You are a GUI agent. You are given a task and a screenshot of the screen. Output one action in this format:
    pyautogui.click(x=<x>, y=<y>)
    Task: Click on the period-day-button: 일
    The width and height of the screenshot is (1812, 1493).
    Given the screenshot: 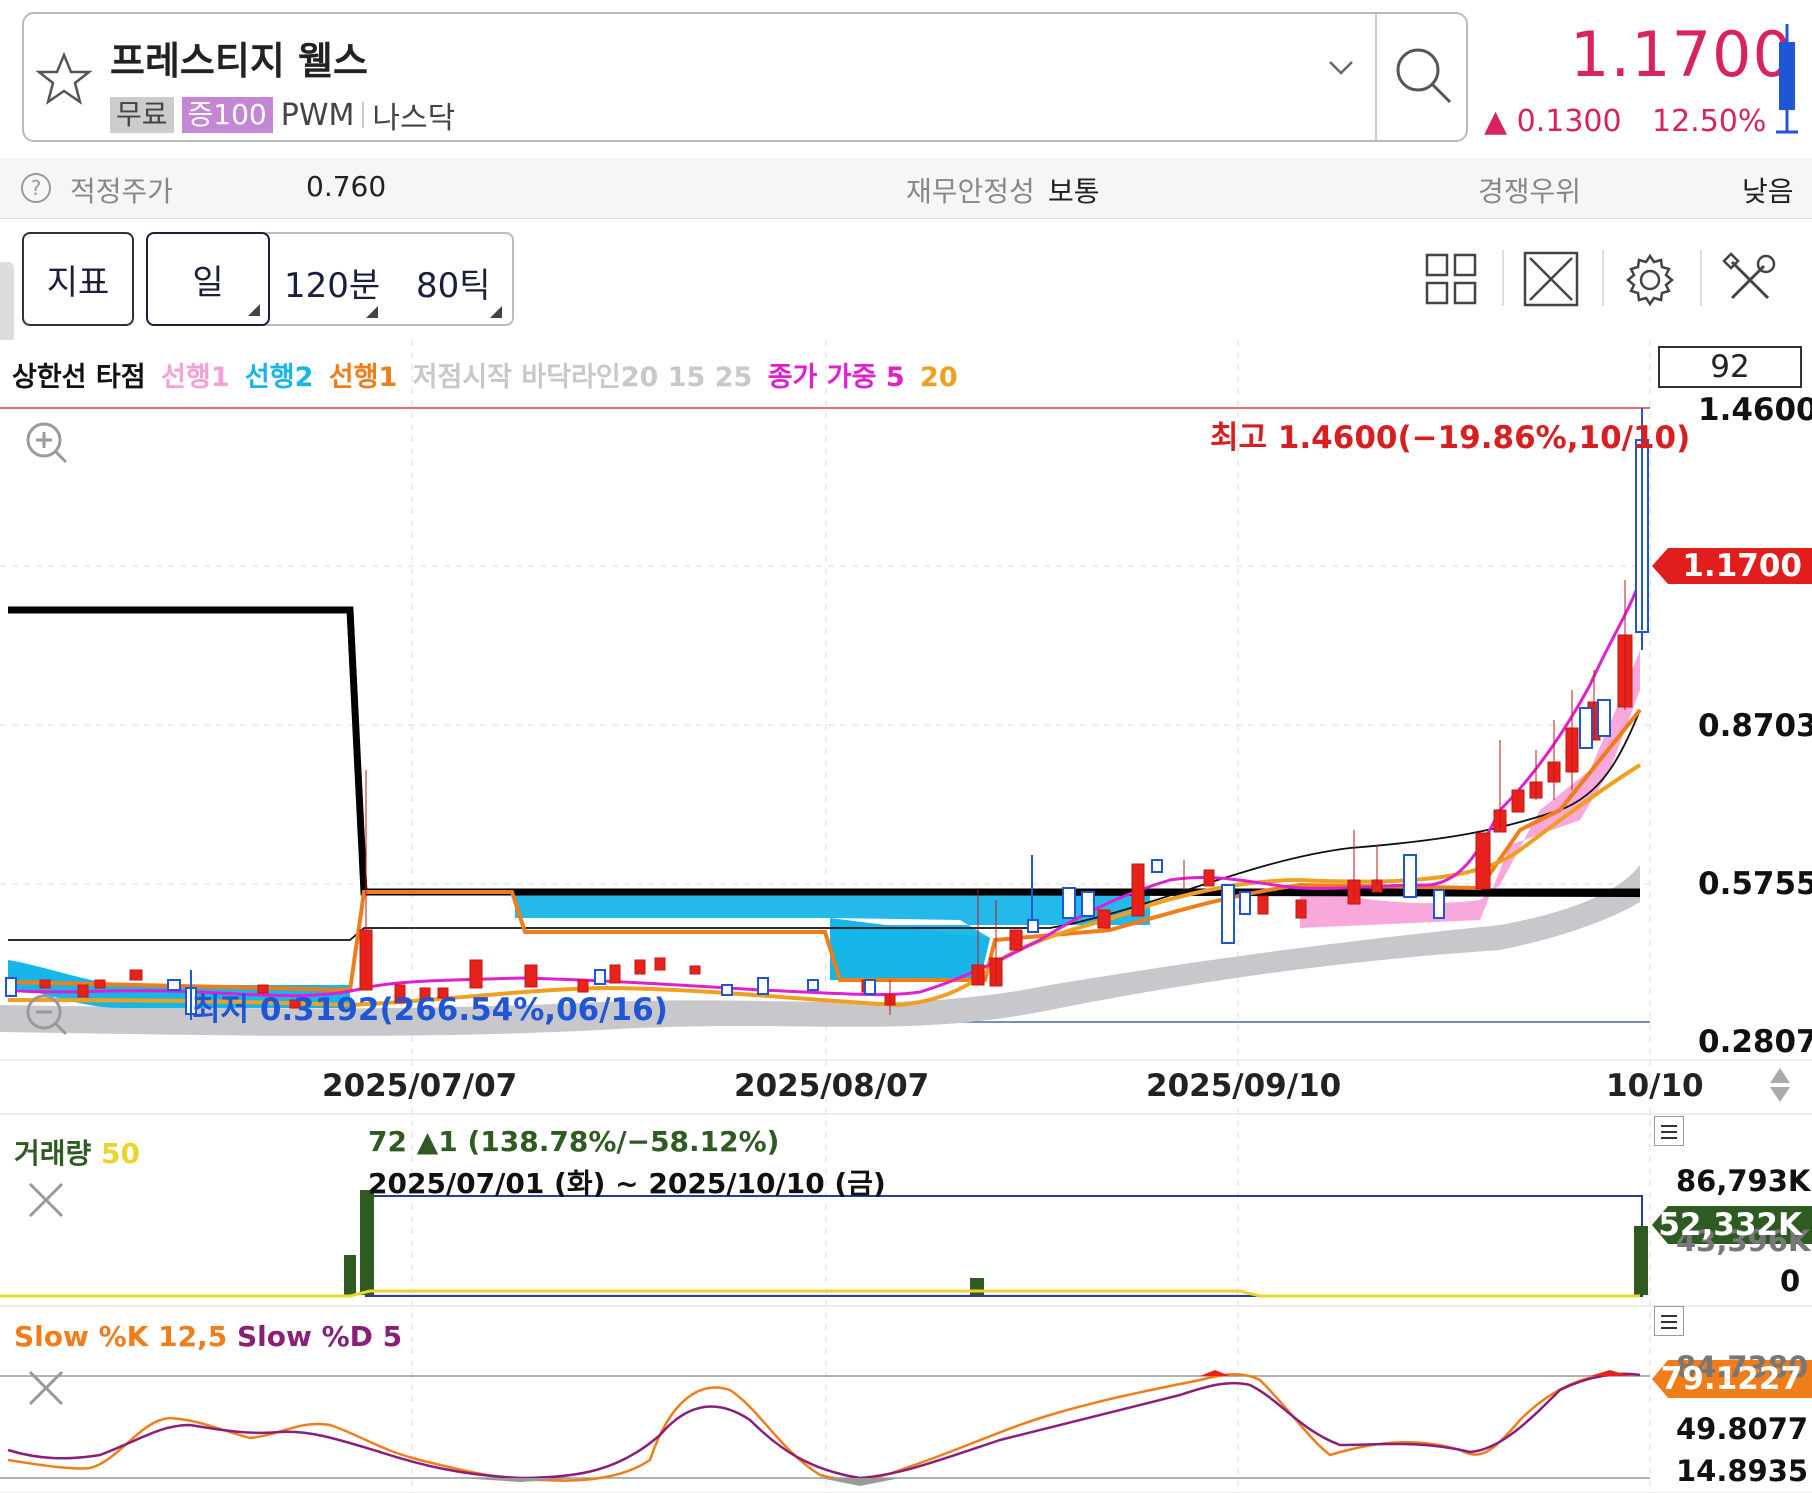 What is the action you would take?
    pyautogui.click(x=208, y=279)
    